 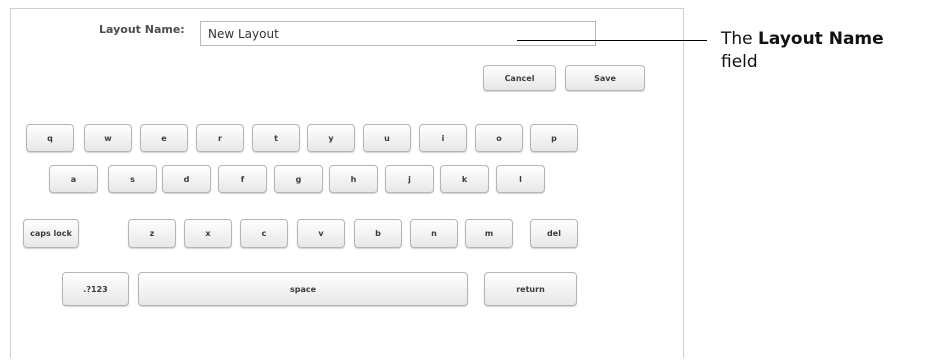 I want to click on key-o: o, so click(x=499, y=138).